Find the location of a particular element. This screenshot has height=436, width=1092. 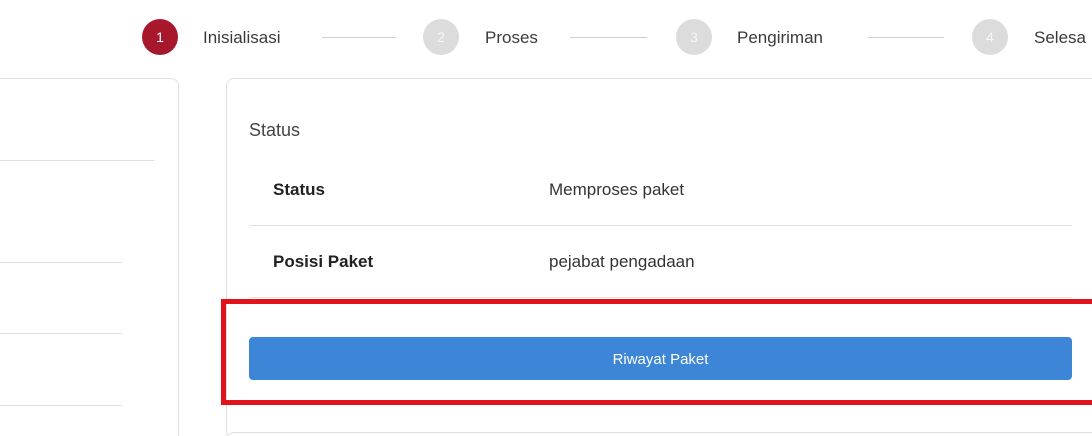

step-3-circle: 3 is located at coordinates (694, 37).